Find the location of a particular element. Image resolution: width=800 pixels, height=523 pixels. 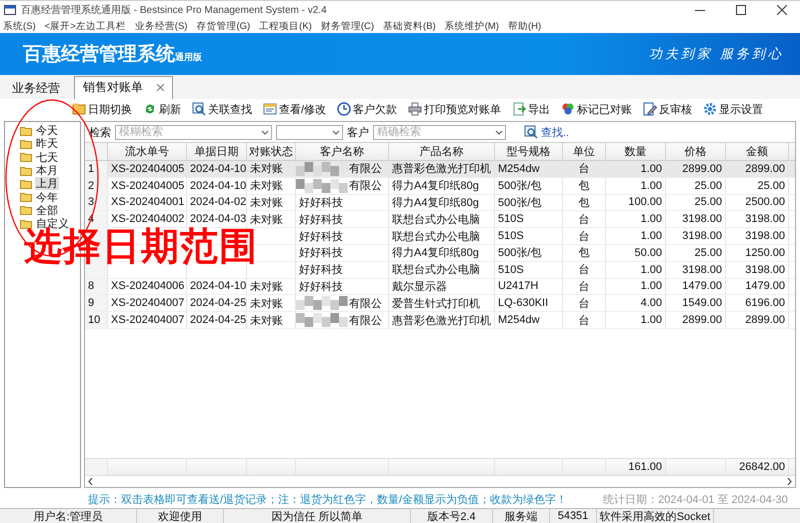

row-number: 8 is located at coordinates (96, 286).